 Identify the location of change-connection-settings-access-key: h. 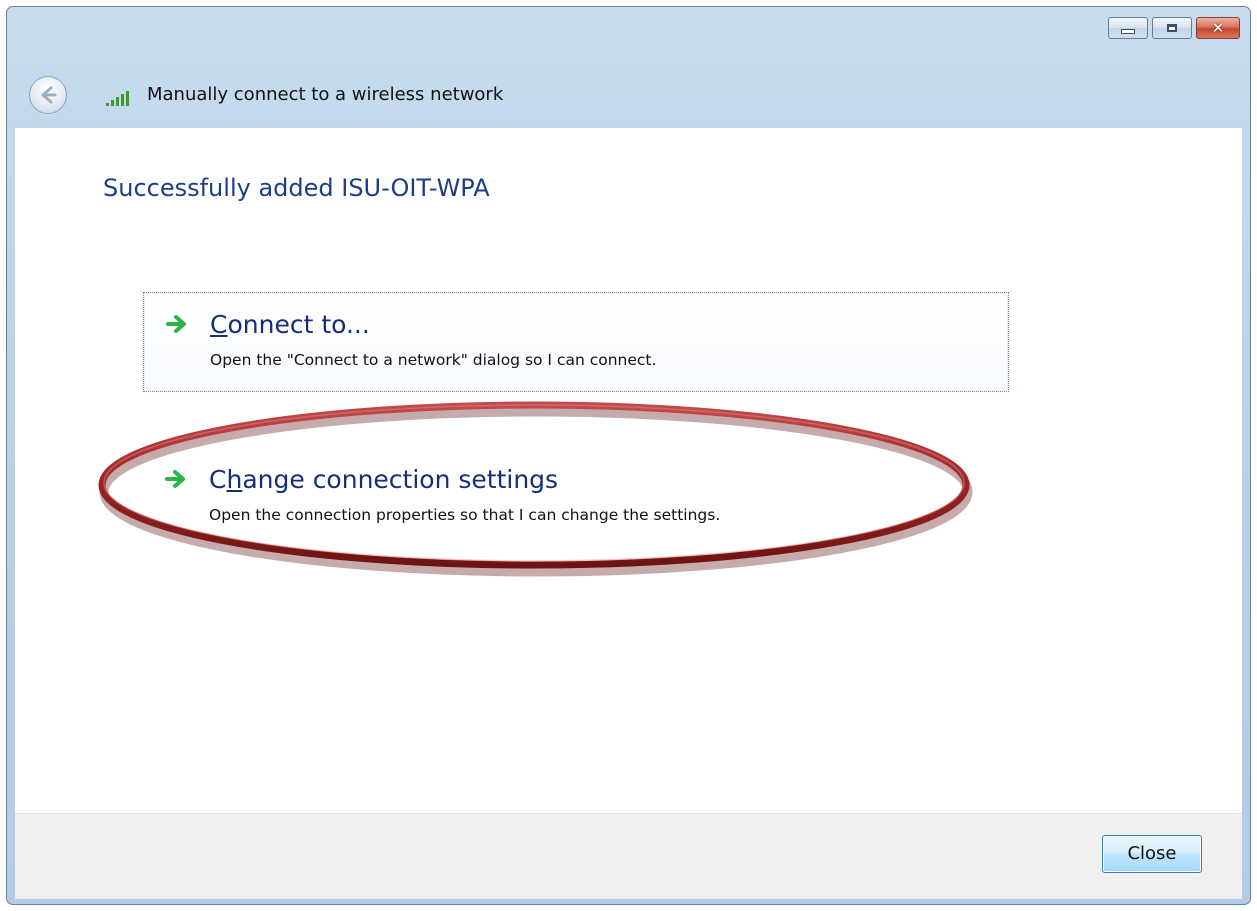
(234, 479).